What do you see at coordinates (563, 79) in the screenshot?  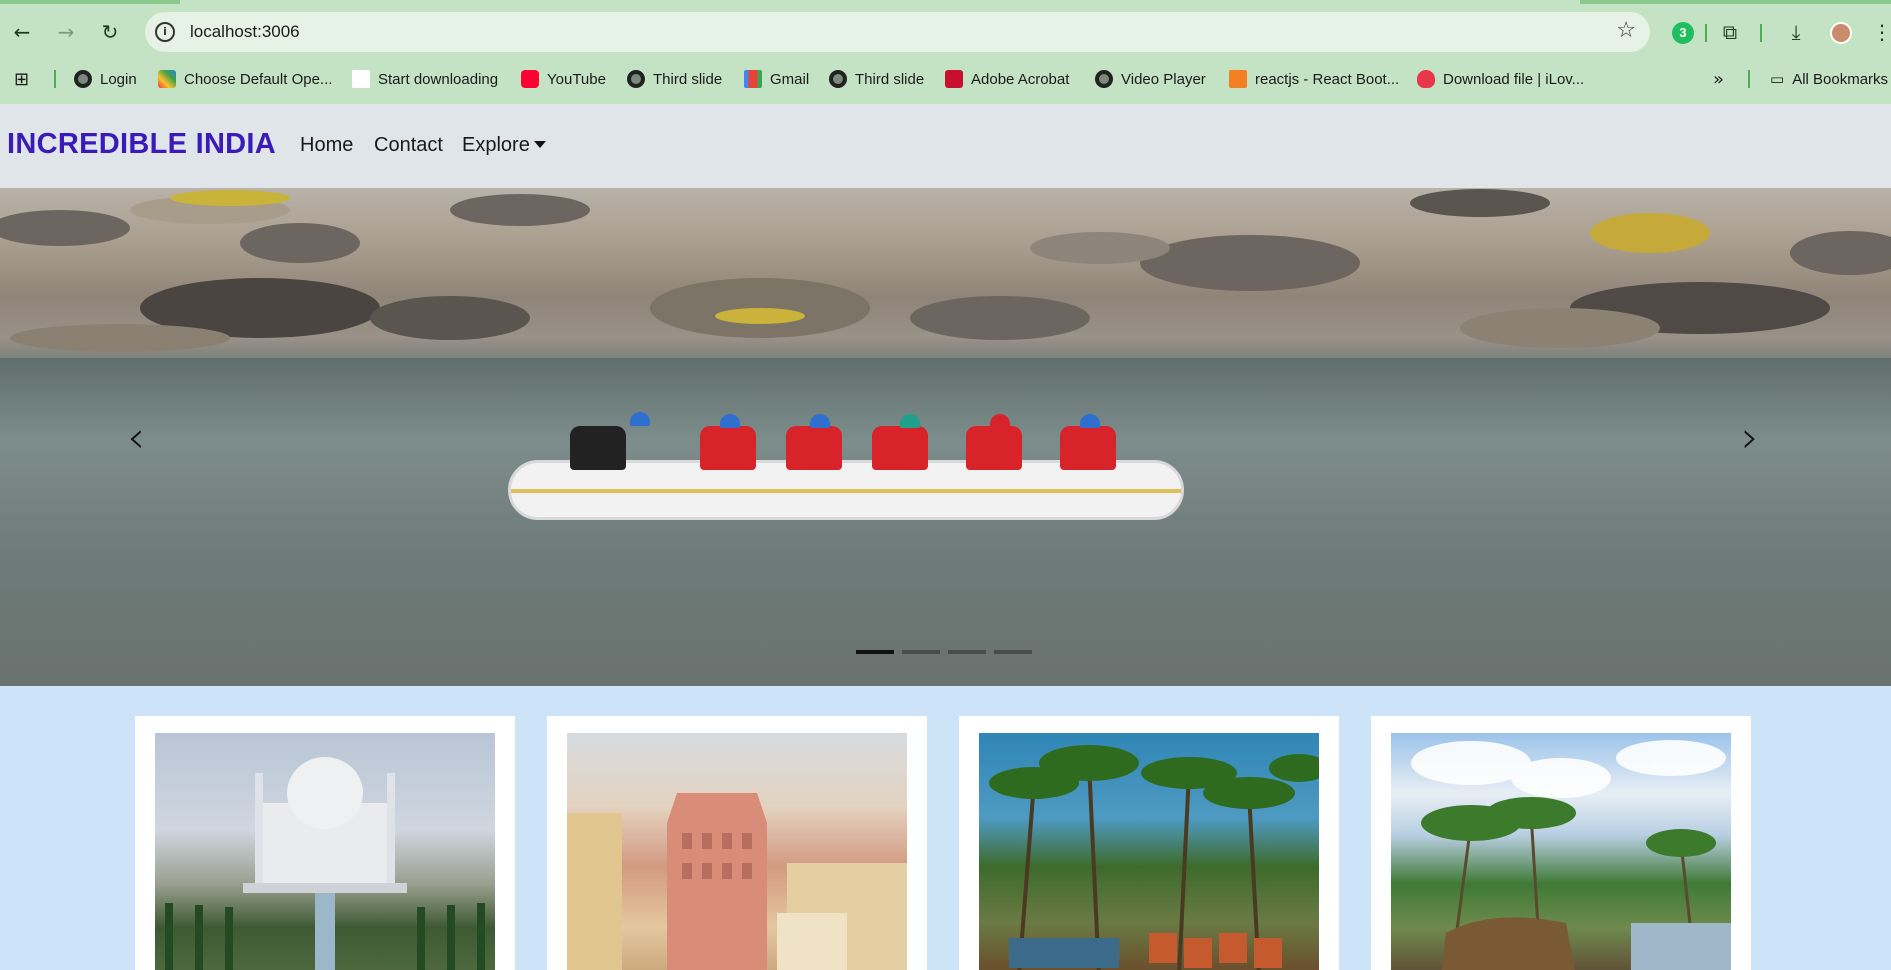 I see `bookmark-item: YouTube` at bounding box center [563, 79].